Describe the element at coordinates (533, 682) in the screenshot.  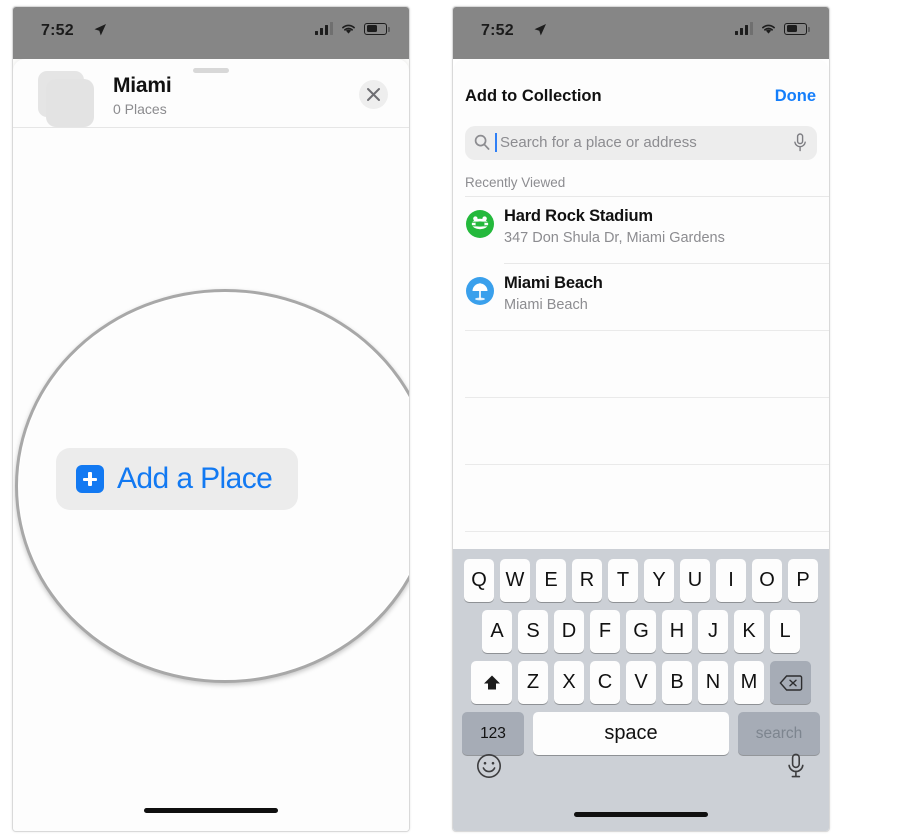
I see `key-z: Z` at that location.